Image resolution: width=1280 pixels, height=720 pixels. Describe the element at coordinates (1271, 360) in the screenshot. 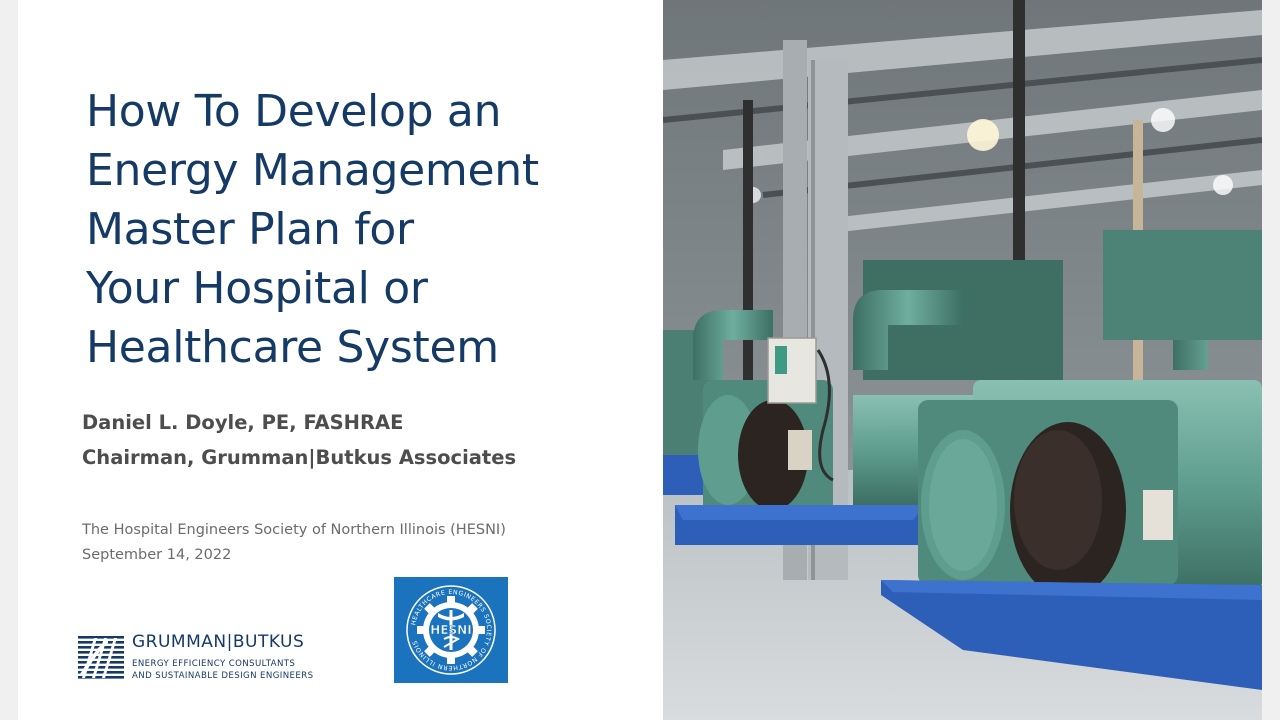

I see `right-border` at that location.